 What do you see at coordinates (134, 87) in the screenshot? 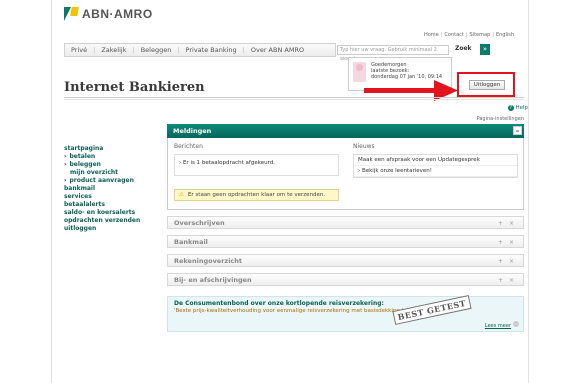
I see `page-title: Internet Bankieren` at bounding box center [134, 87].